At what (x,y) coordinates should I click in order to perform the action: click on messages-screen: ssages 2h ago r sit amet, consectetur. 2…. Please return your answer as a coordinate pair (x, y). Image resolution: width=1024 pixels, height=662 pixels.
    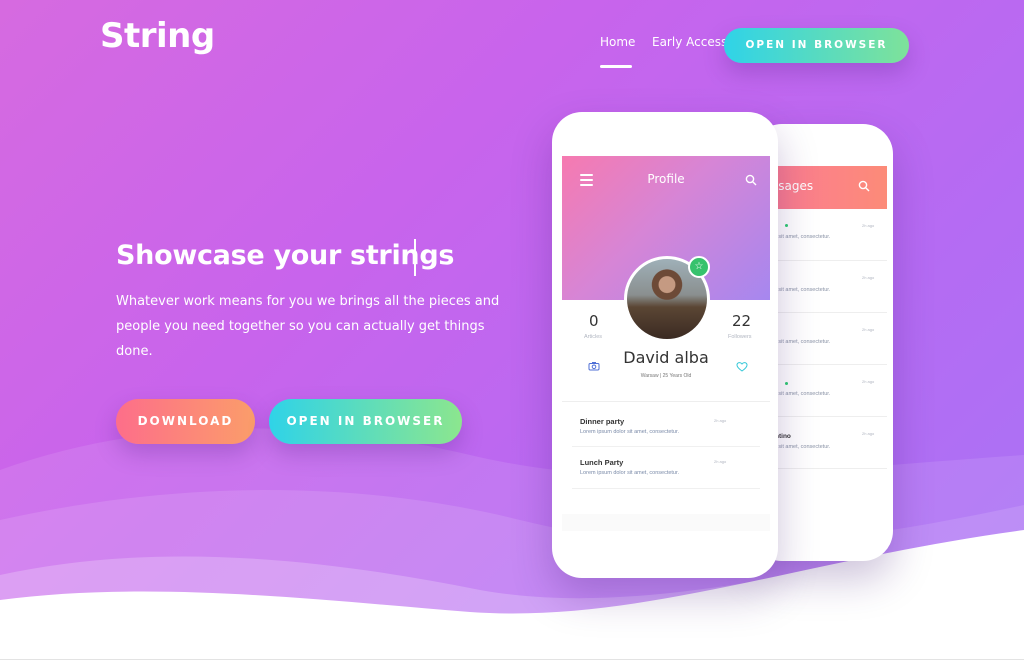
    Looking at the image, I should click on (829, 341).